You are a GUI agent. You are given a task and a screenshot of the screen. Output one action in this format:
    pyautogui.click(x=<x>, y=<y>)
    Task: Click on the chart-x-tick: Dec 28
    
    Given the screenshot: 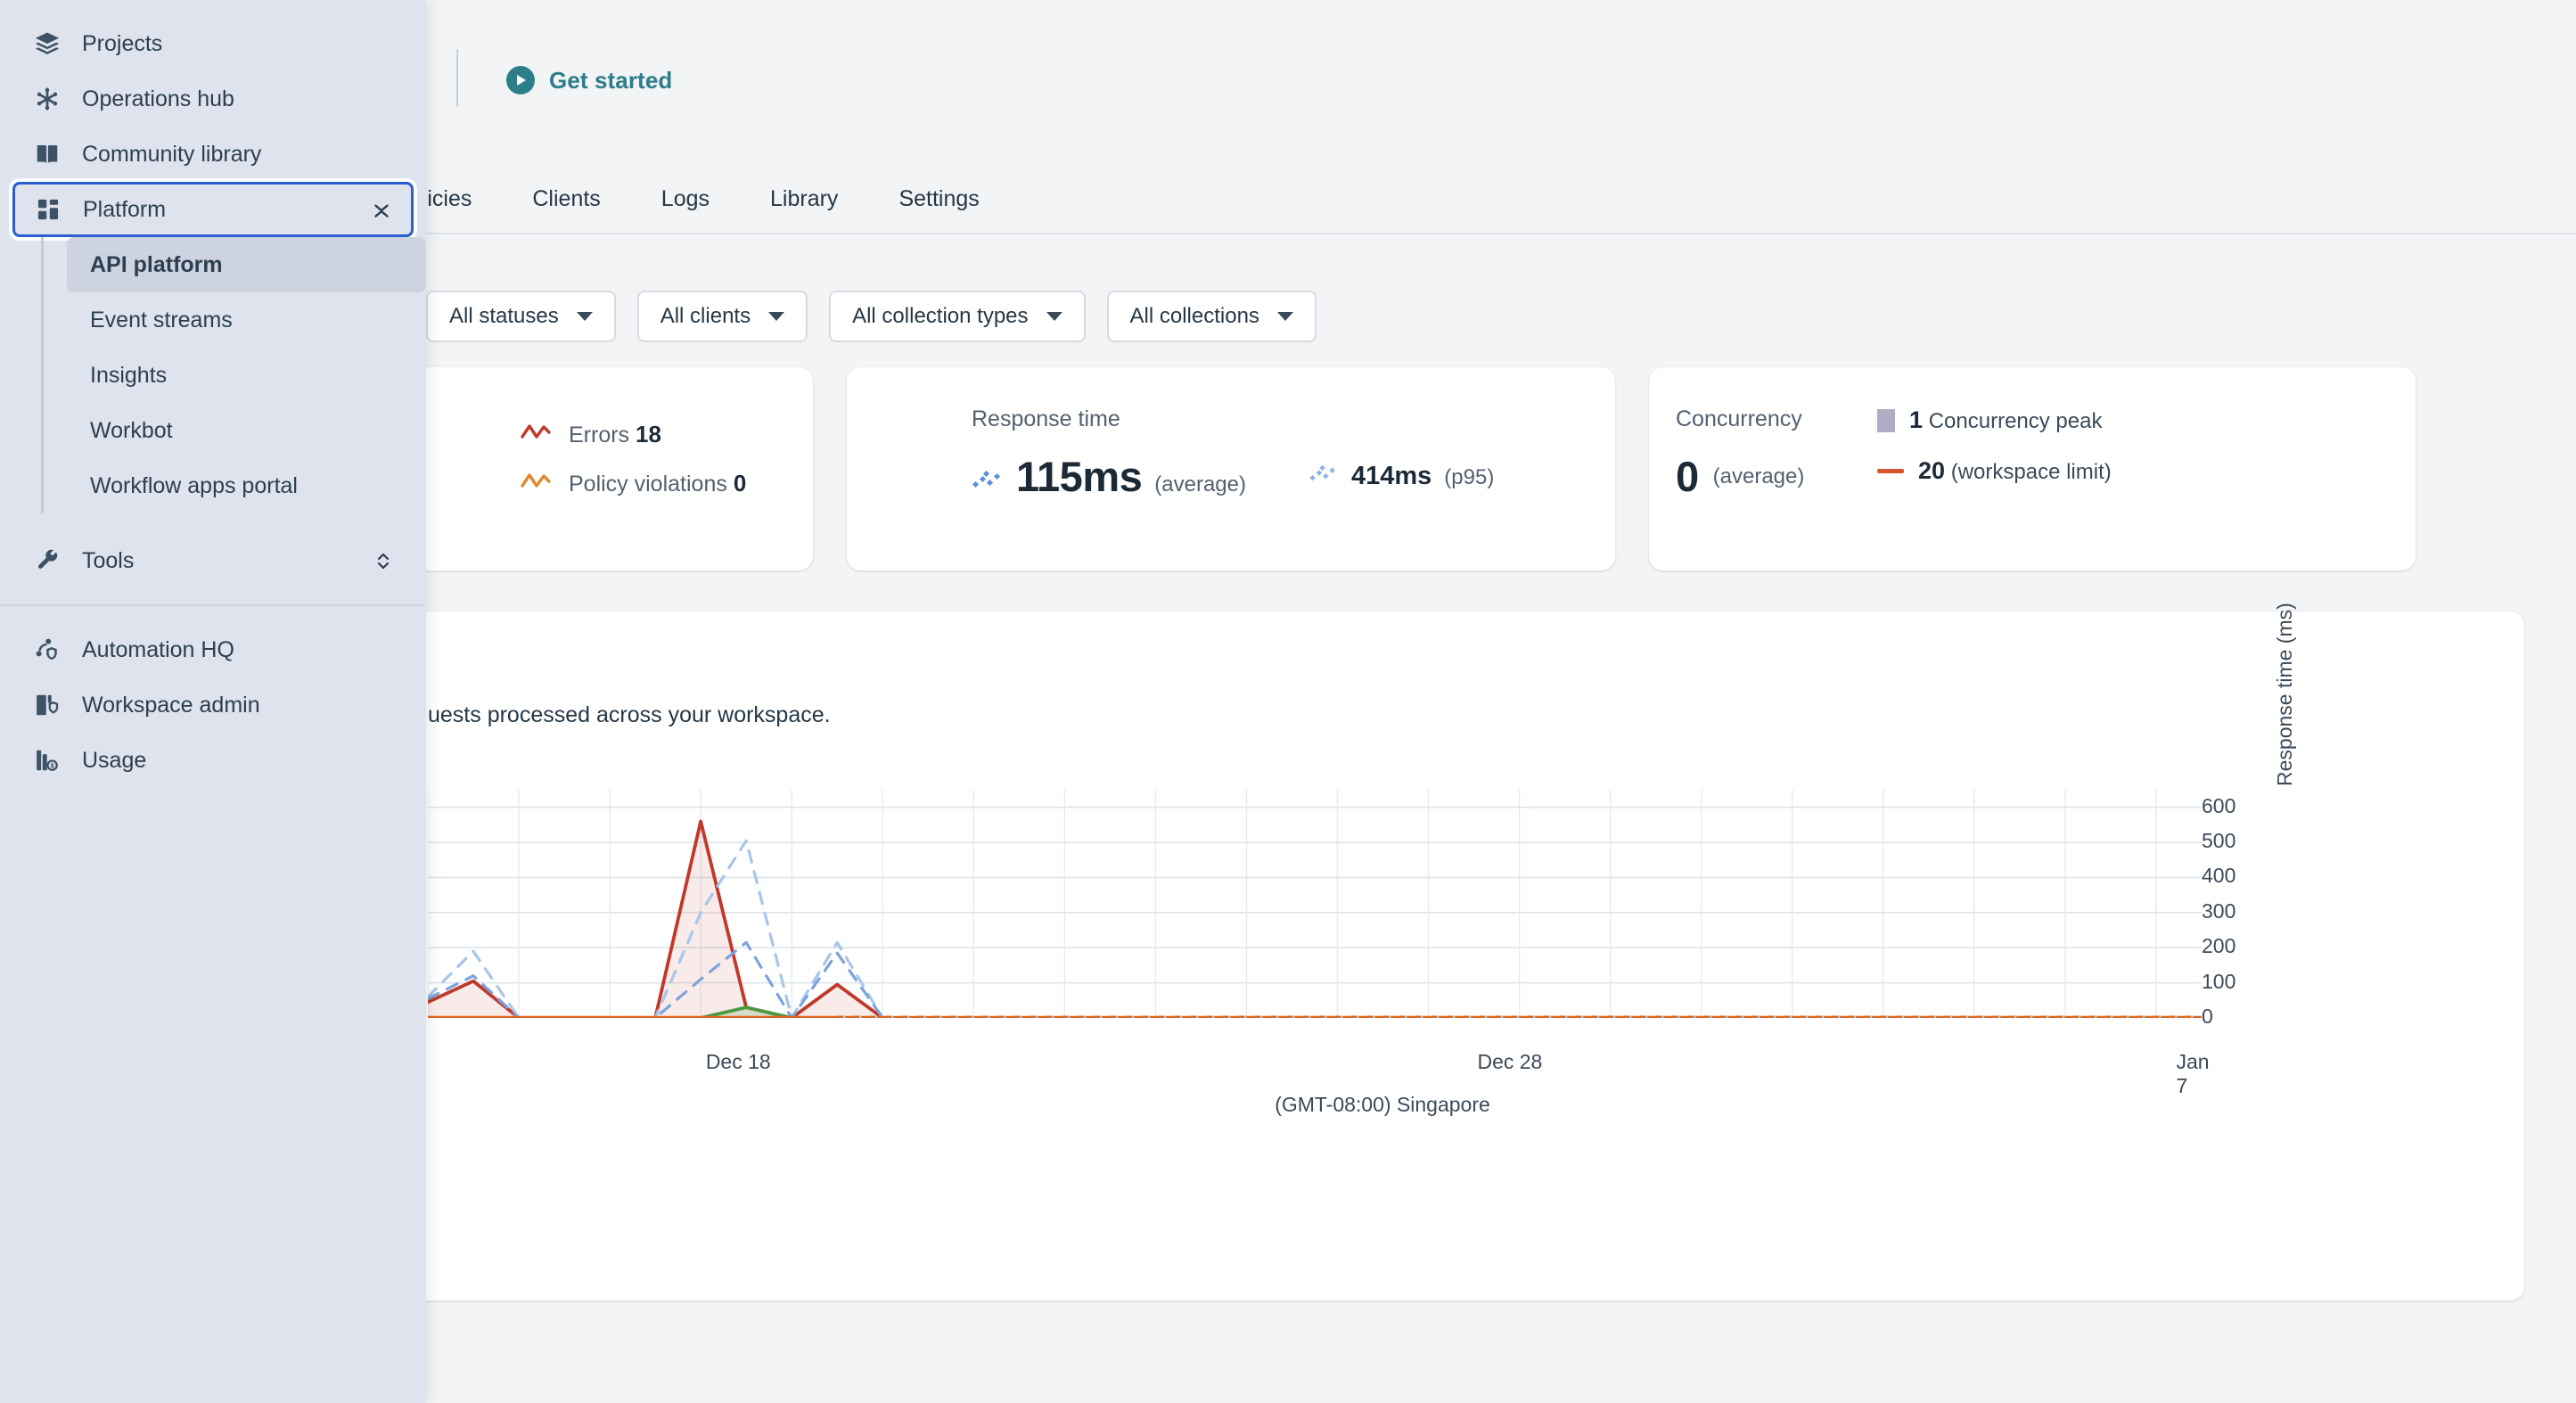 What is the action you would take?
    pyautogui.click(x=1510, y=1061)
    